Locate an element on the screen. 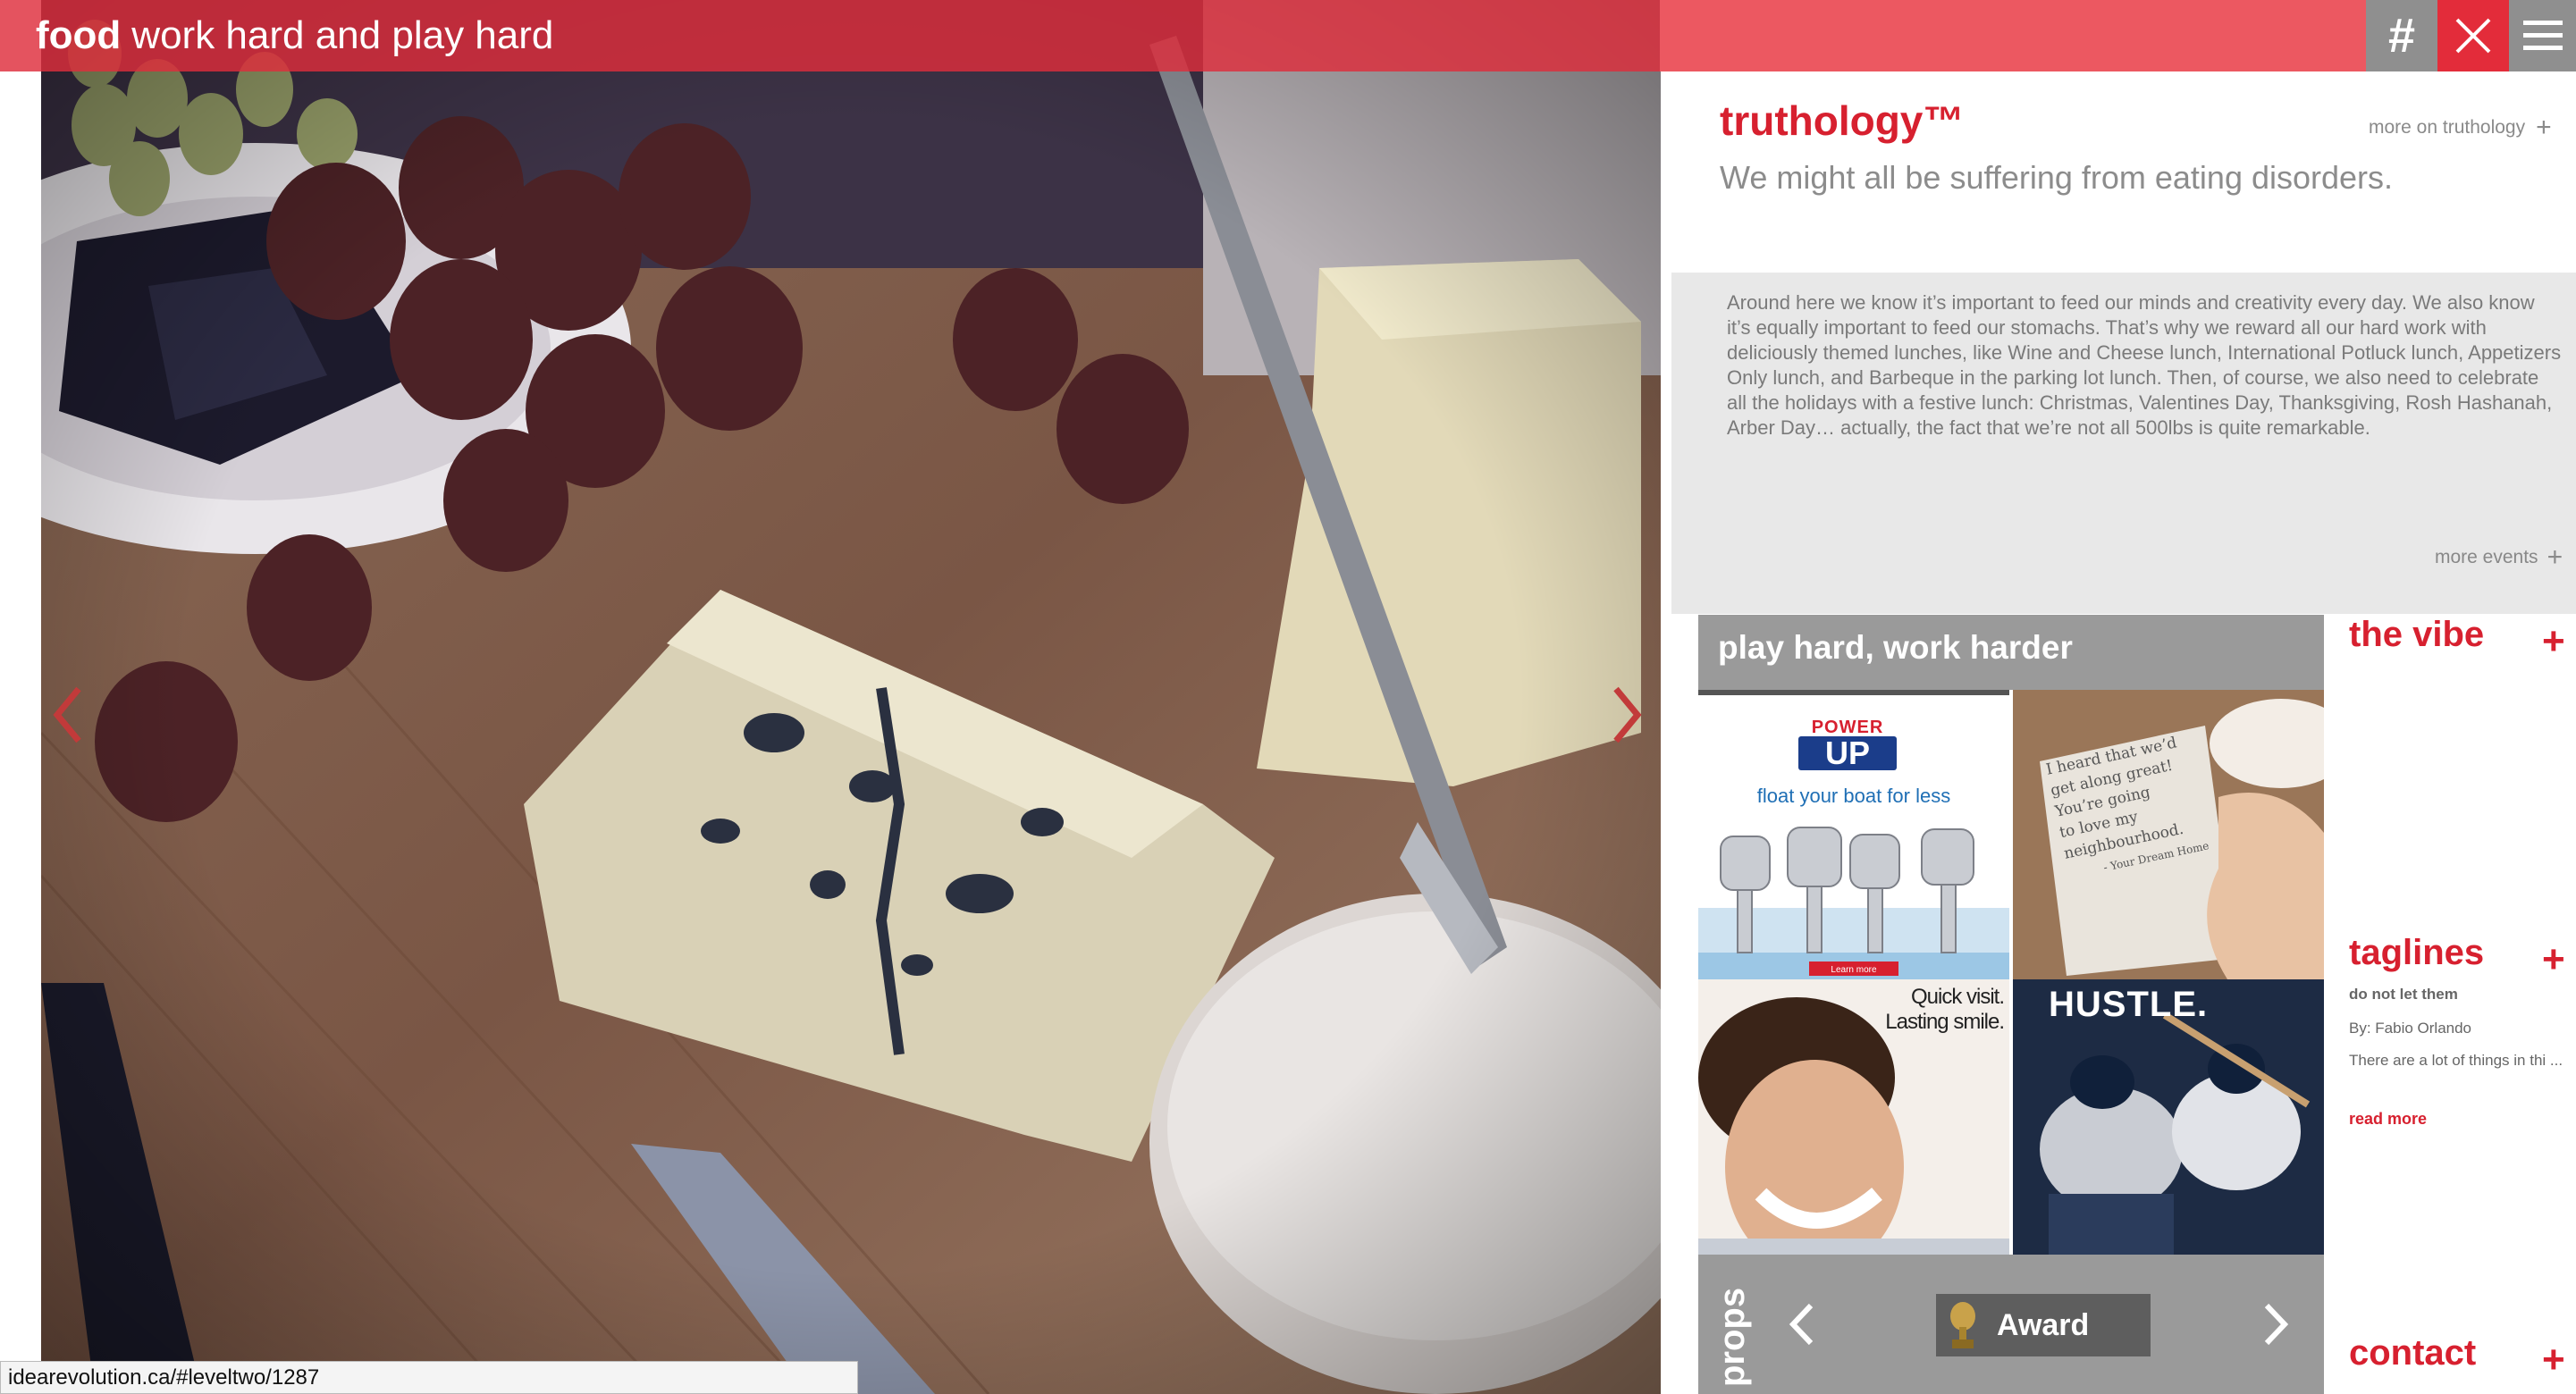 The height and width of the screenshot is (1394, 2576). top-bar-right is located at coordinates (2013, 35).